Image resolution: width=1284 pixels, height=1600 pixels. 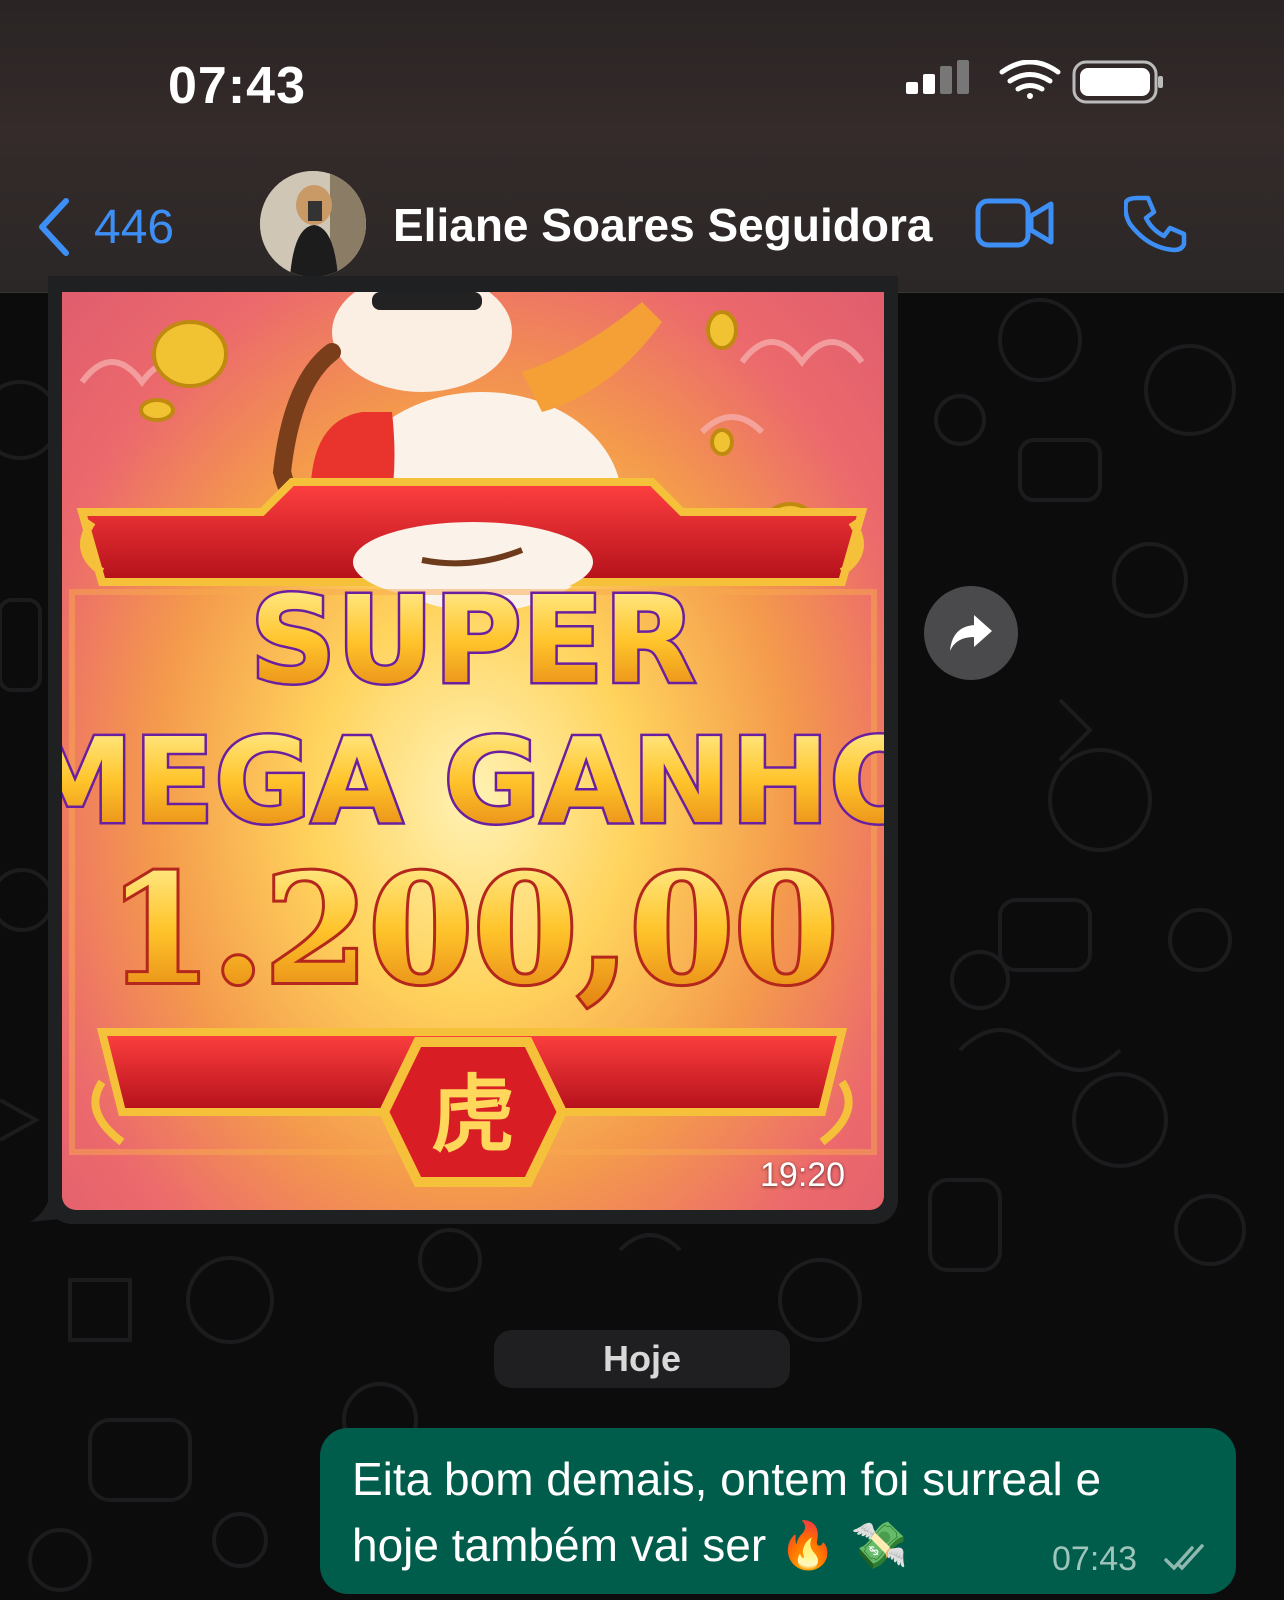 I want to click on back-button: 446, so click(x=121, y=227).